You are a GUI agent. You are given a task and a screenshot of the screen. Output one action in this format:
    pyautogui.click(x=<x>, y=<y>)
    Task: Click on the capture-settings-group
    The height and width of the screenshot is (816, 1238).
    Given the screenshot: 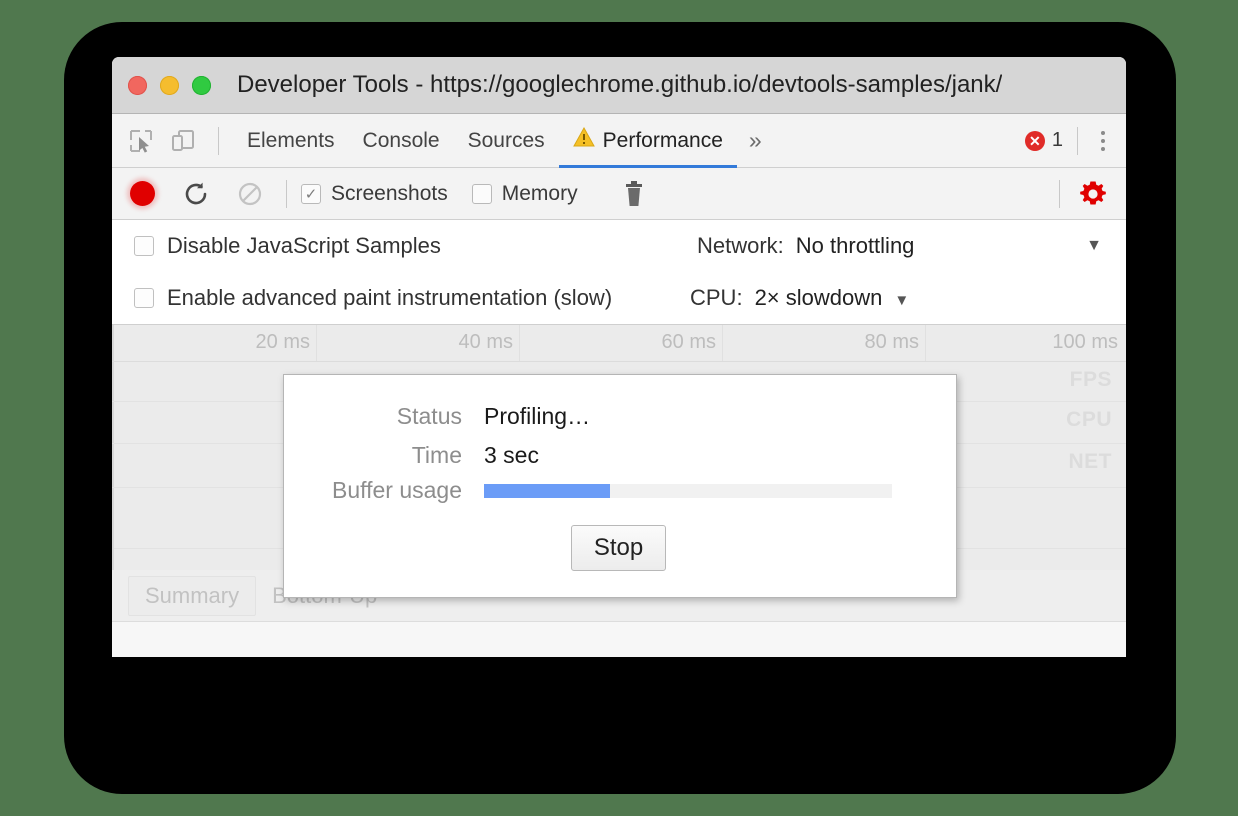 What is the action you would take?
    pyautogui.click(x=1083, y=194)
    